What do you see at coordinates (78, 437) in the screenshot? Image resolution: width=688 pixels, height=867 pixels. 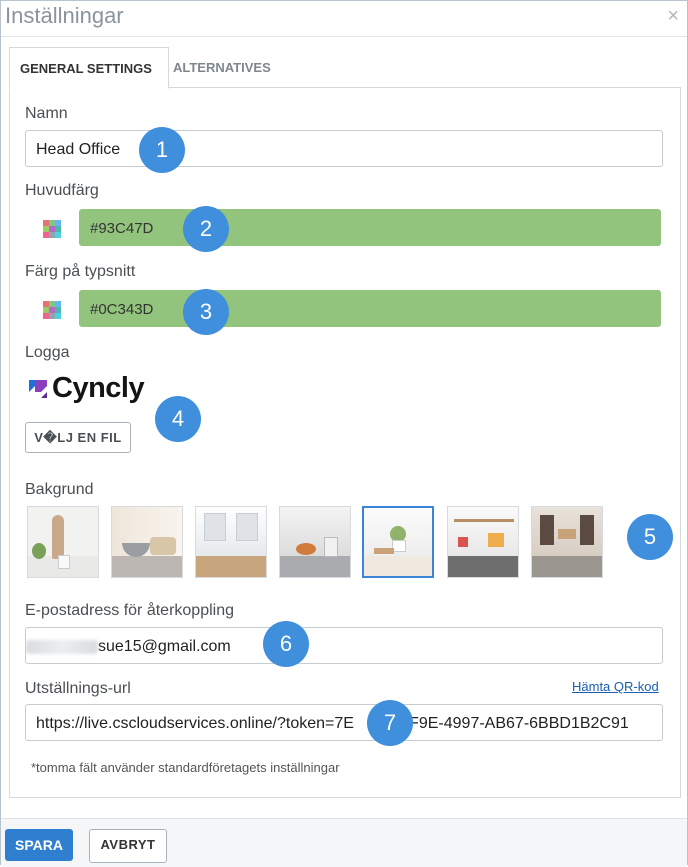 I see `choose-file-button: V�LJ EN FIL` at bounding box center [78, 437].